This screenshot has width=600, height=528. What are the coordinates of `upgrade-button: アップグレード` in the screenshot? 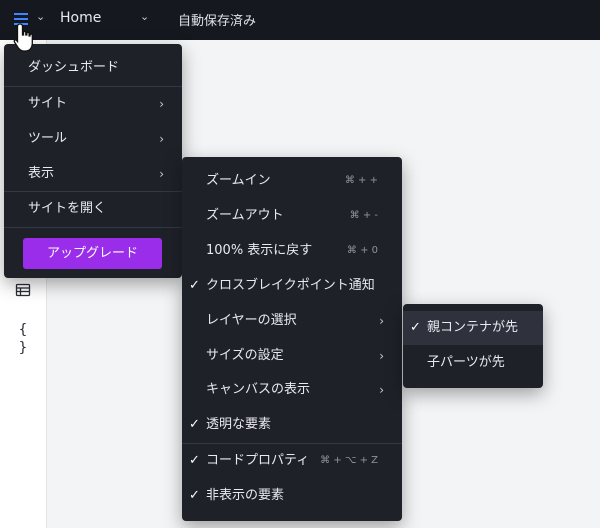 It's located at (92, 253).